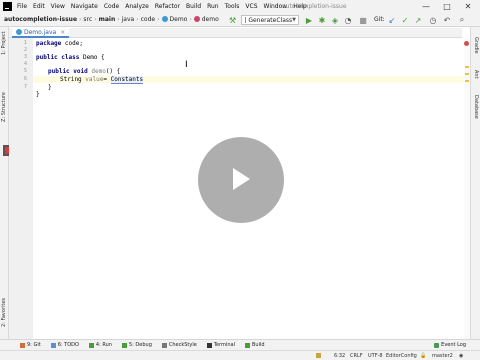 This screenshot has height=360, width=480. What do you see at coordinates (447, 6) in the screenshot?
I see `maximize-button: □` at bounding box center [447, 6].